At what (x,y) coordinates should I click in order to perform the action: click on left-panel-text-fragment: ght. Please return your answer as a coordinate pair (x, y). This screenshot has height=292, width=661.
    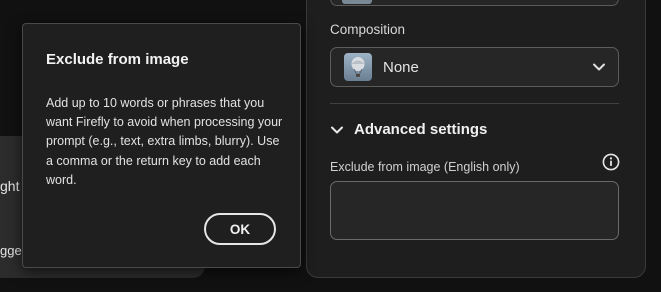
    Looking at the image, I should click on (10, 186).